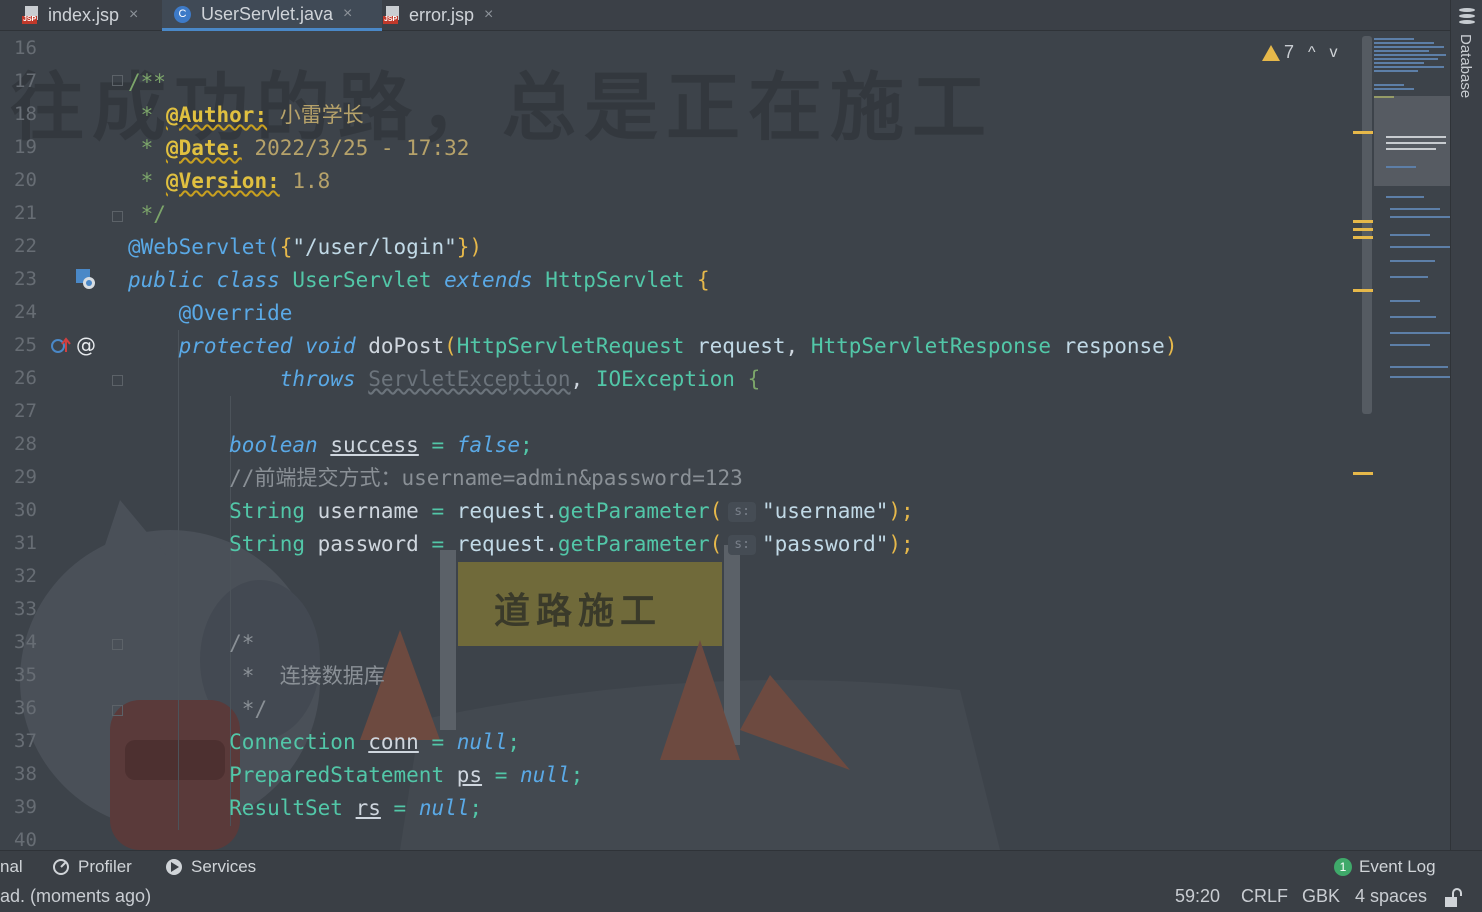 The image size is (1482, 912). What do you see at coordinates (86, 345) in the screenshot?
I see `annotation-marker-icon: @` at bounding box center [86, 345].